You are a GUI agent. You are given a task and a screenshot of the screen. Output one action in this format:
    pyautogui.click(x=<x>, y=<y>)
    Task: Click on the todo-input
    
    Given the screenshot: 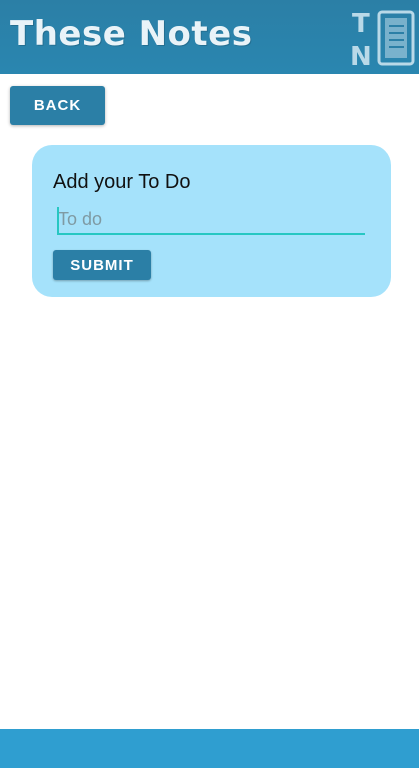 What is the action you would take?
    pyautogui.click(x=211, y=220)
    